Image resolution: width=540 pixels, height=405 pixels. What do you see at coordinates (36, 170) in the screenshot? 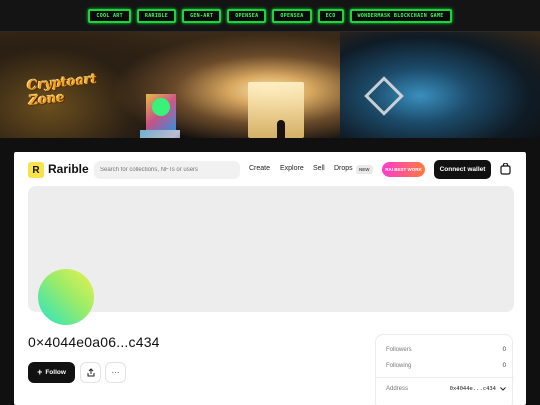
I see `rarible-logo-icon: R` at bounding box center [36, 170].